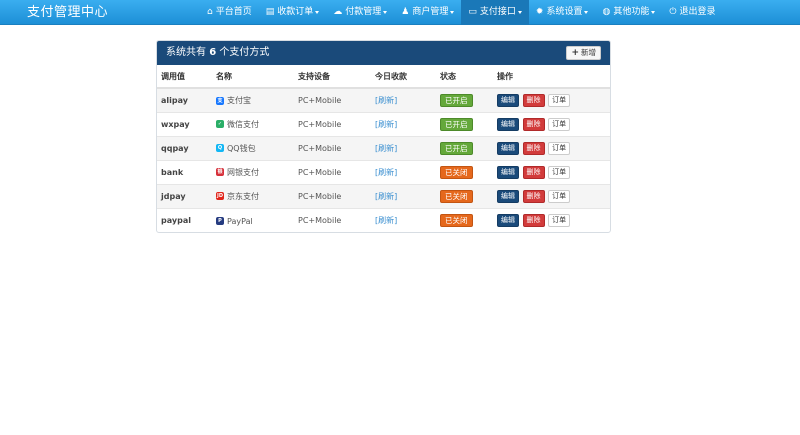 The width and height of the screenshot is (800, 435). I want to click on globe-icon: ◍, so click(606, 12).